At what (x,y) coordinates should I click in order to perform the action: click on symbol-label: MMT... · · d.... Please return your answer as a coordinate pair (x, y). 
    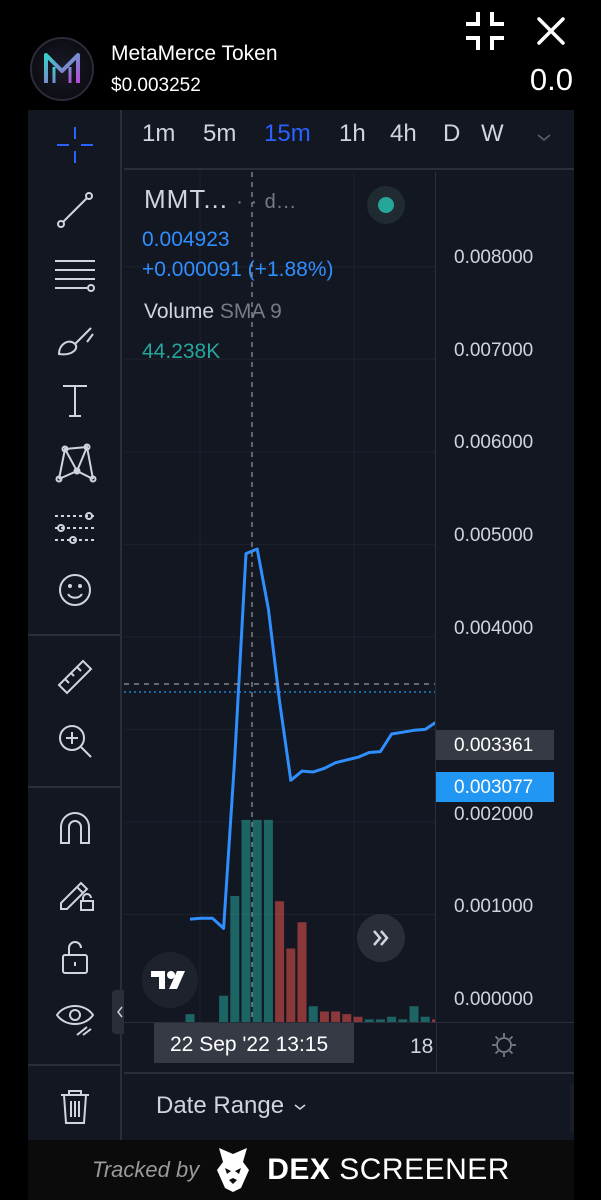
    Looking at the image, I should click on (220, 199).